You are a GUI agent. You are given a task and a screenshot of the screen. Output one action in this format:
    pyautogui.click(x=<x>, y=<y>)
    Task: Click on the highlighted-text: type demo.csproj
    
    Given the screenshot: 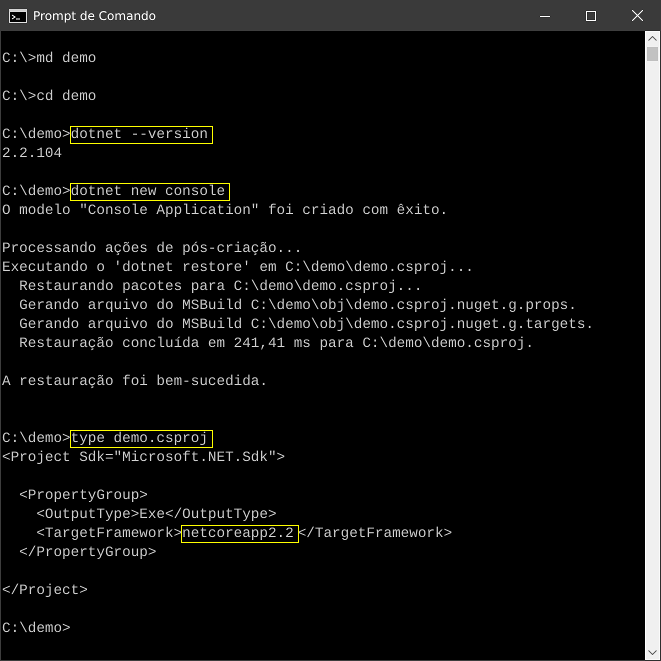 What is the action you would take?
    pyautogui.click(x=141, y=439)
    